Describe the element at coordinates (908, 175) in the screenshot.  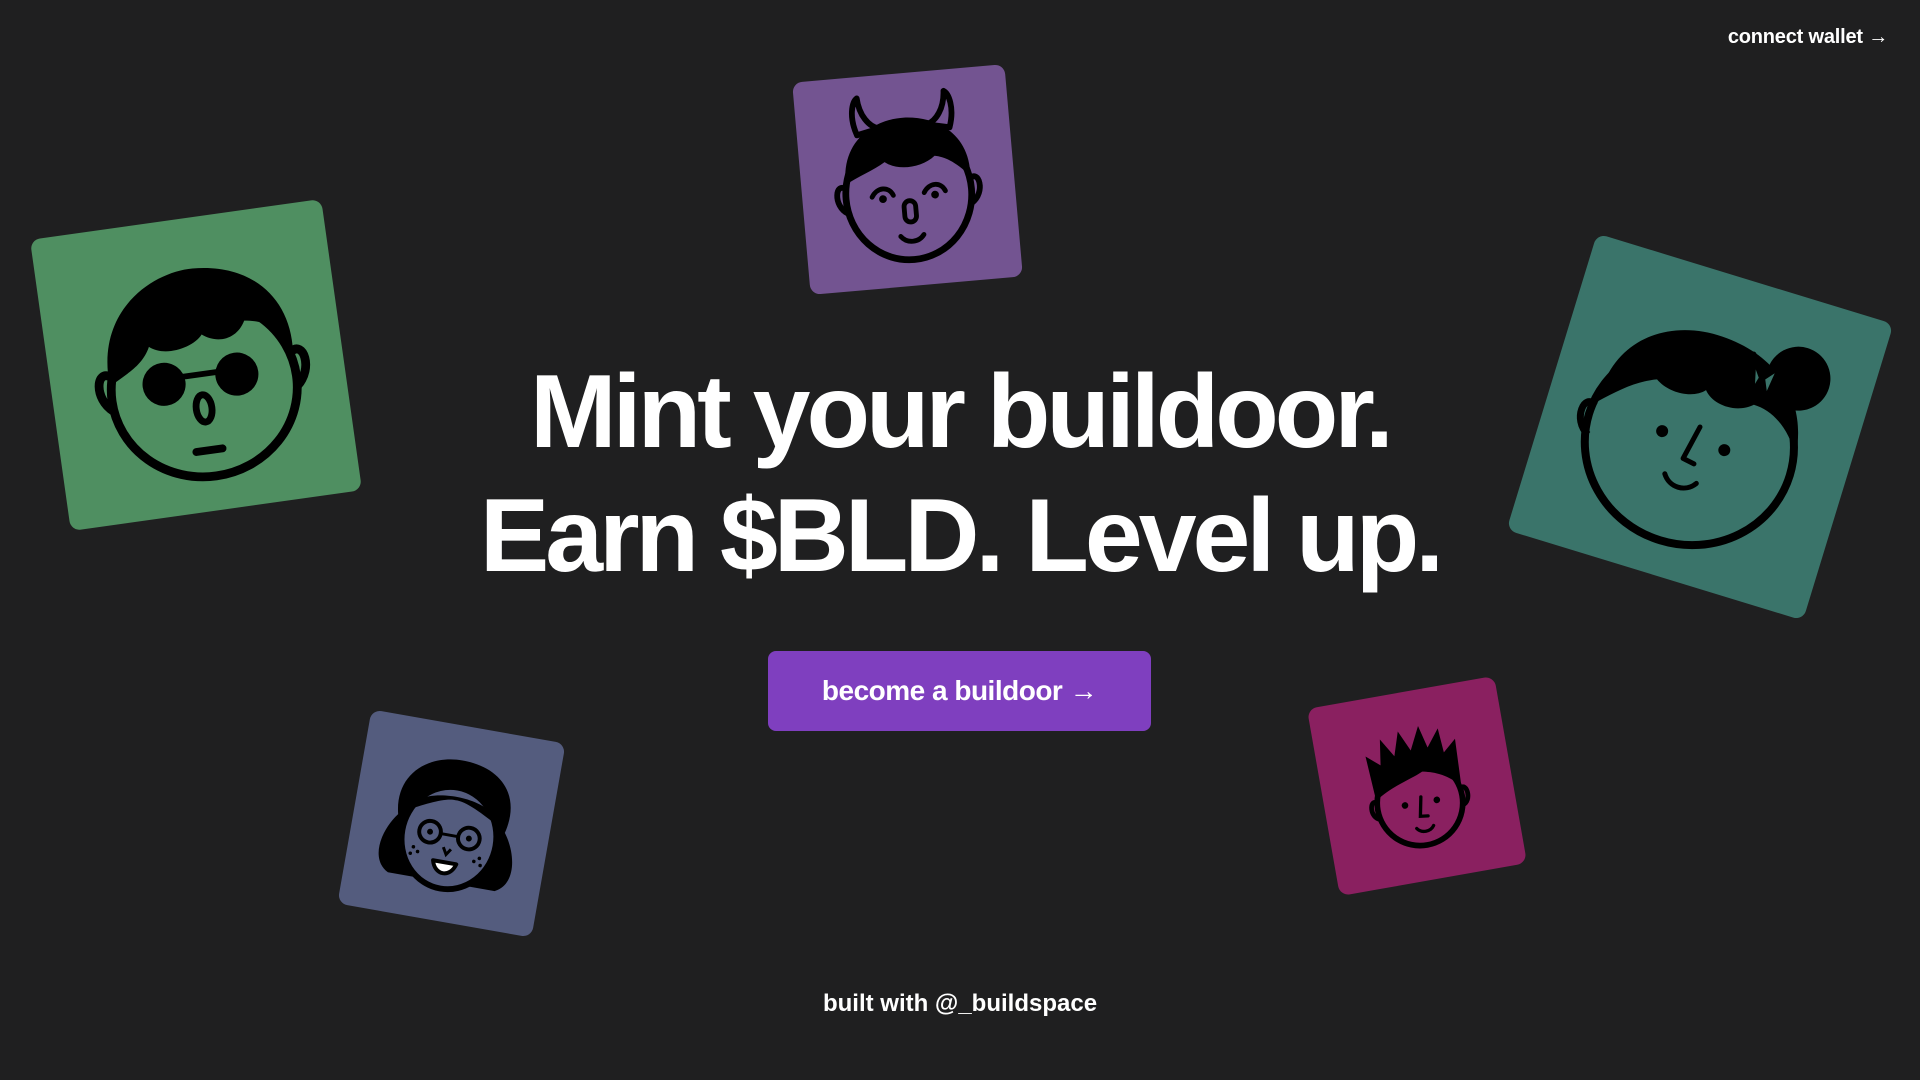
I see `avatar-horns-icon` at that location.